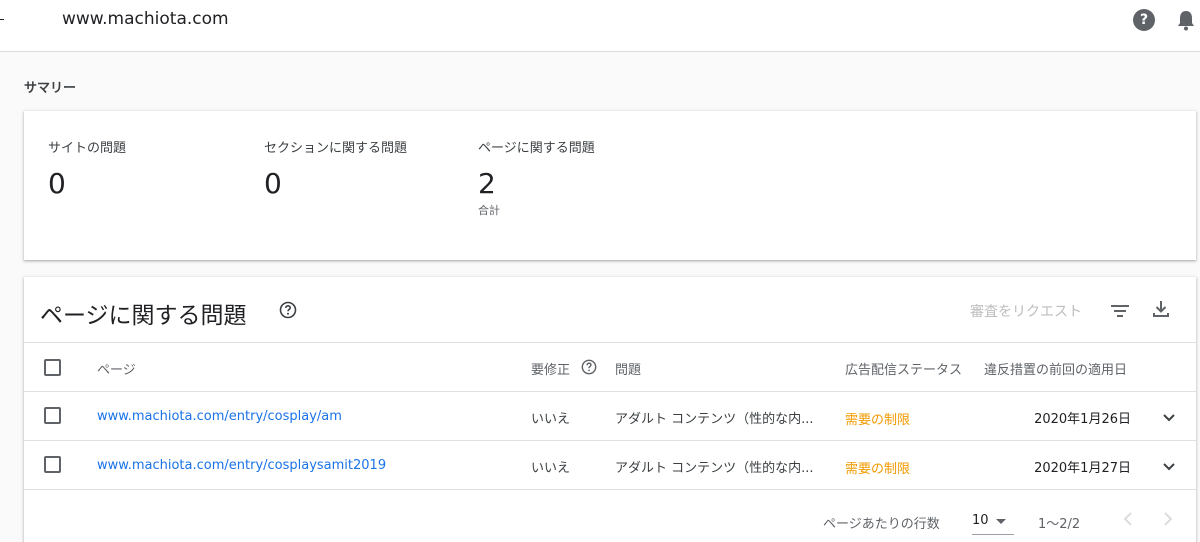  Describe the element at coordinates (881, 524) in the screenshot. I see `rows-per-page-label: ページあたりの行数` at that location.